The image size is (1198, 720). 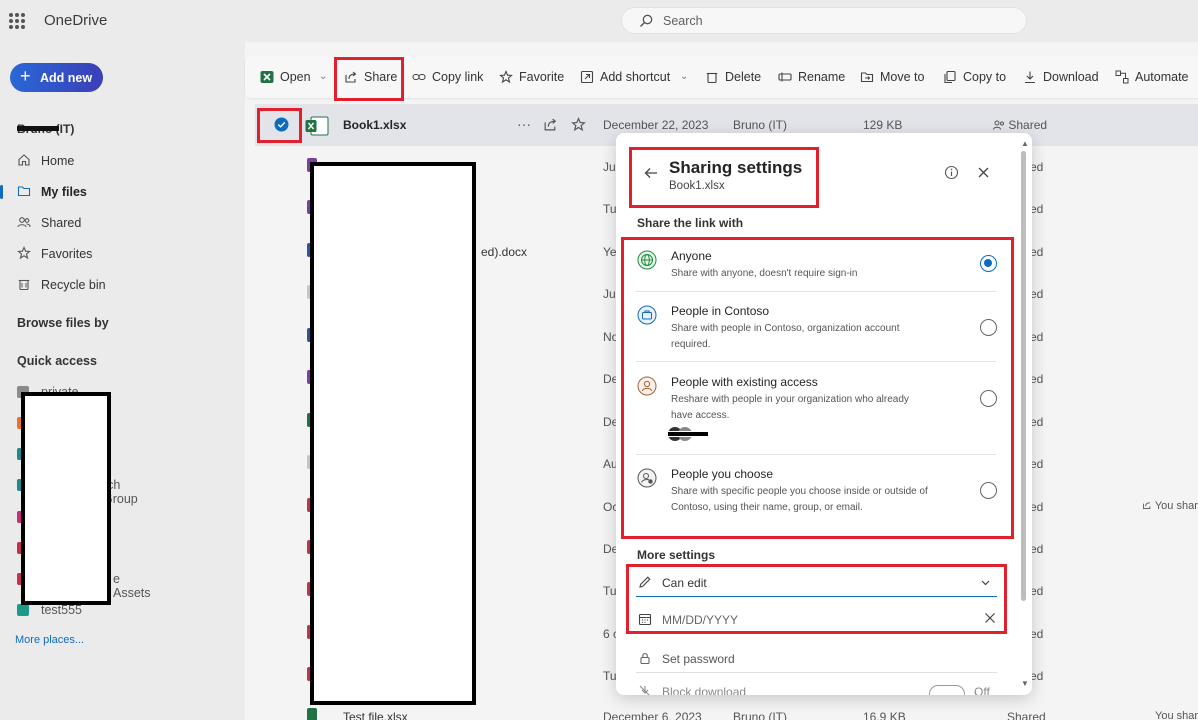 What do you see at coordinates (982, 690) in the screenshot?
I see `block-download-state: Off` at bounding box center [982, 690].